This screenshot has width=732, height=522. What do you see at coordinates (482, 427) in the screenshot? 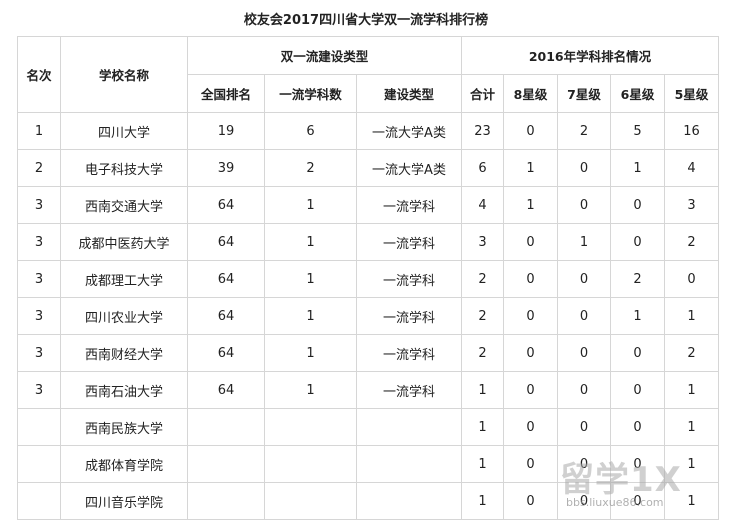
I see `cell-total: 1` at bounding box center [482, 427].